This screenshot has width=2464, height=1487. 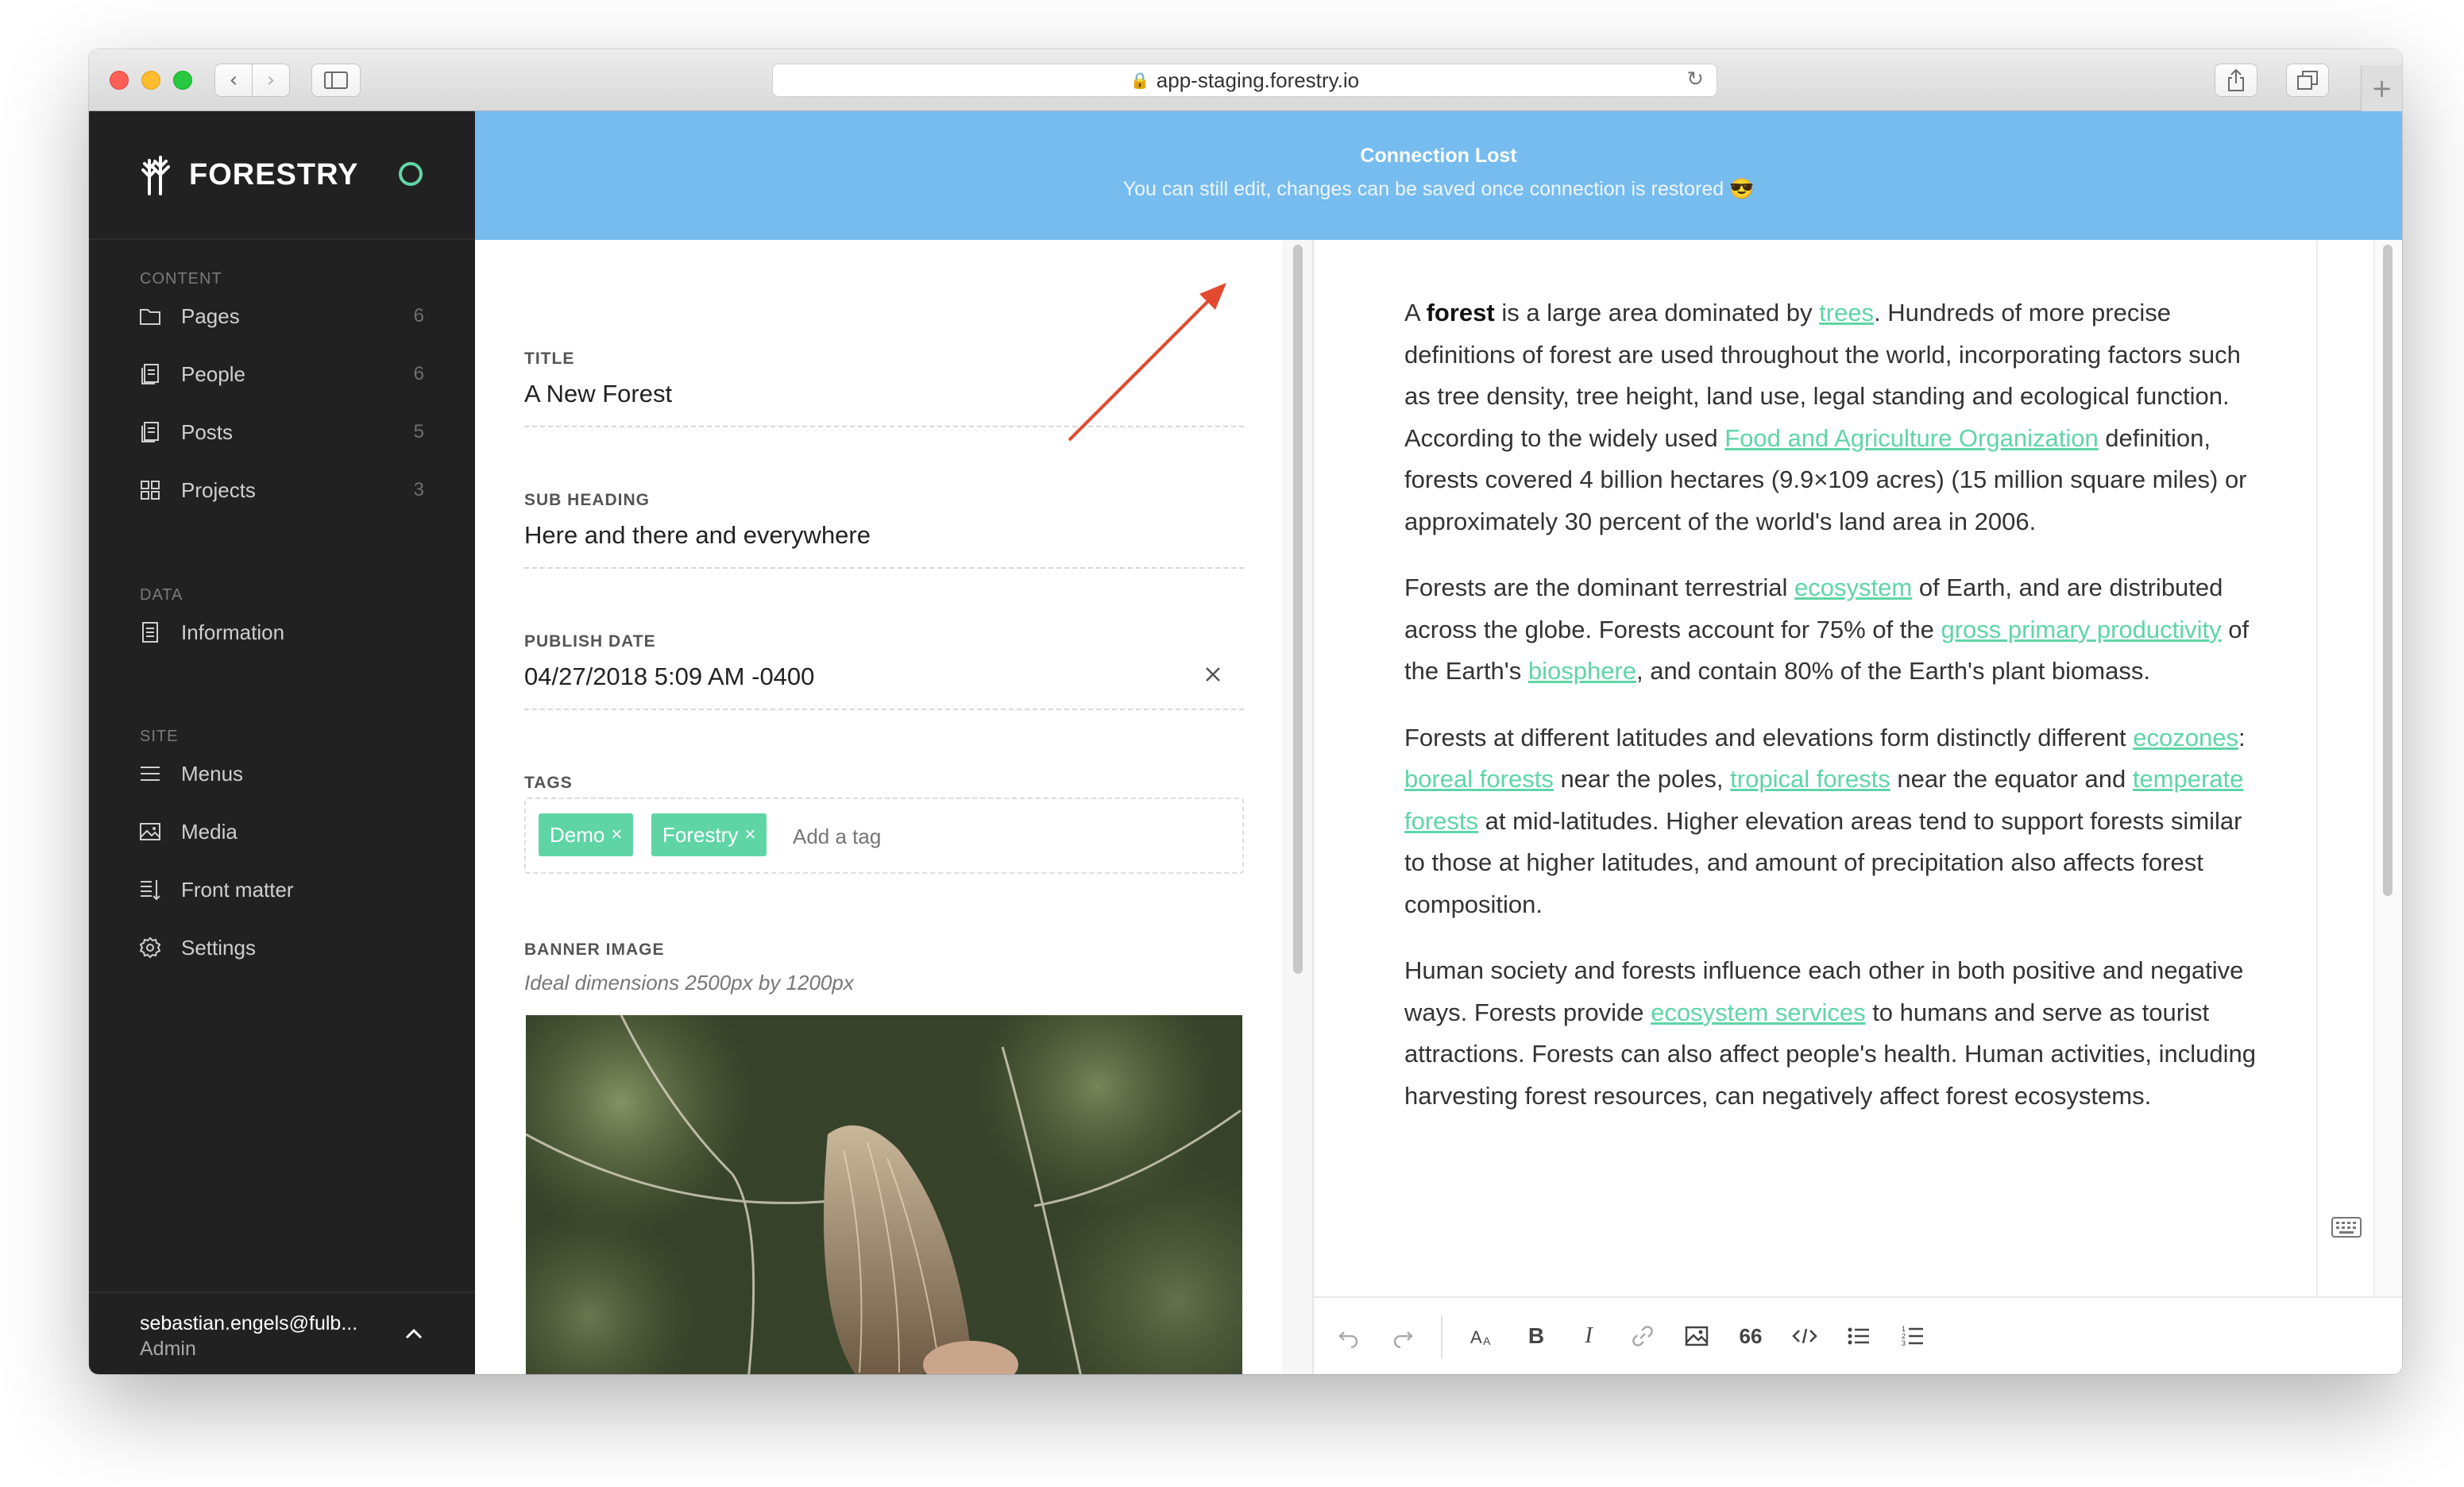 What do you see at coordinates (281, 316) in the screenshot?
I see `sidebar-item-pages: Pages 6` at bounding box center [281, 316].